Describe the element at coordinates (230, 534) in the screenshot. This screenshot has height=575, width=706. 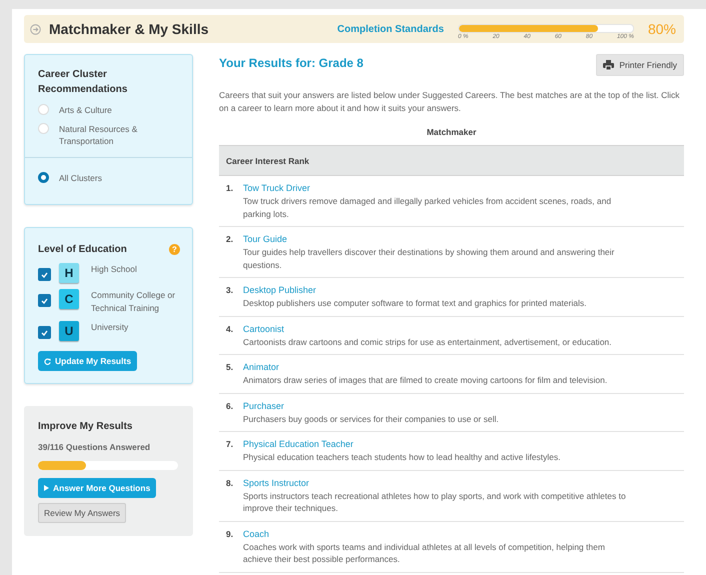
I see `rank-number: 9.` at that location.